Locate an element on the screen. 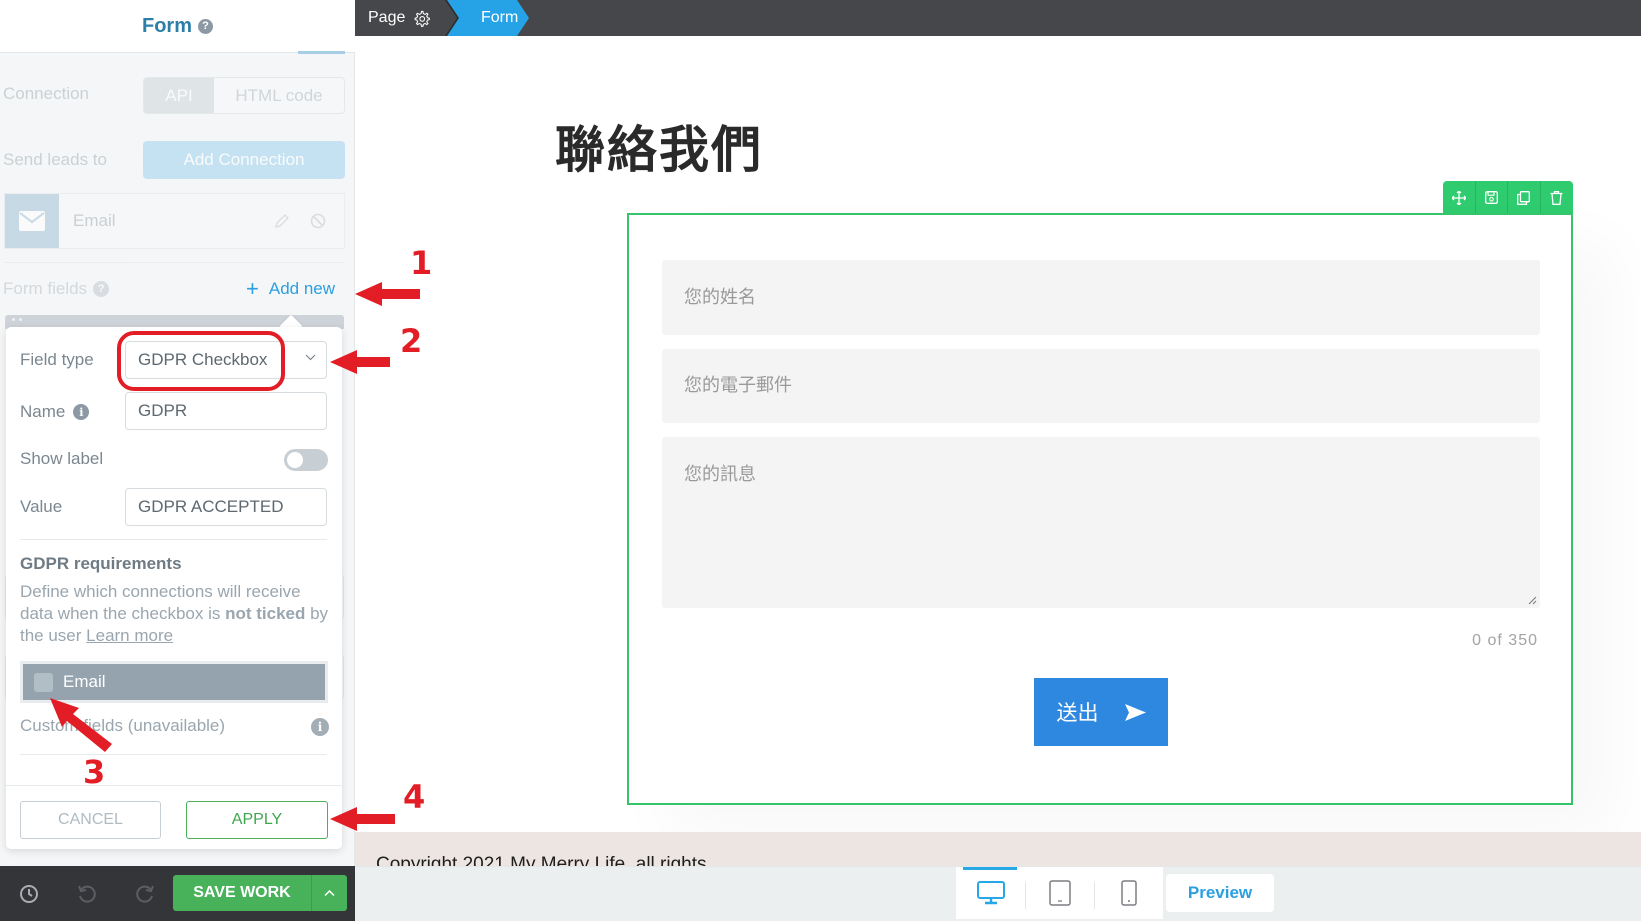 This screenshot has height=921, width=1641. device-bar: Preview is located at coordinates (998, 893).